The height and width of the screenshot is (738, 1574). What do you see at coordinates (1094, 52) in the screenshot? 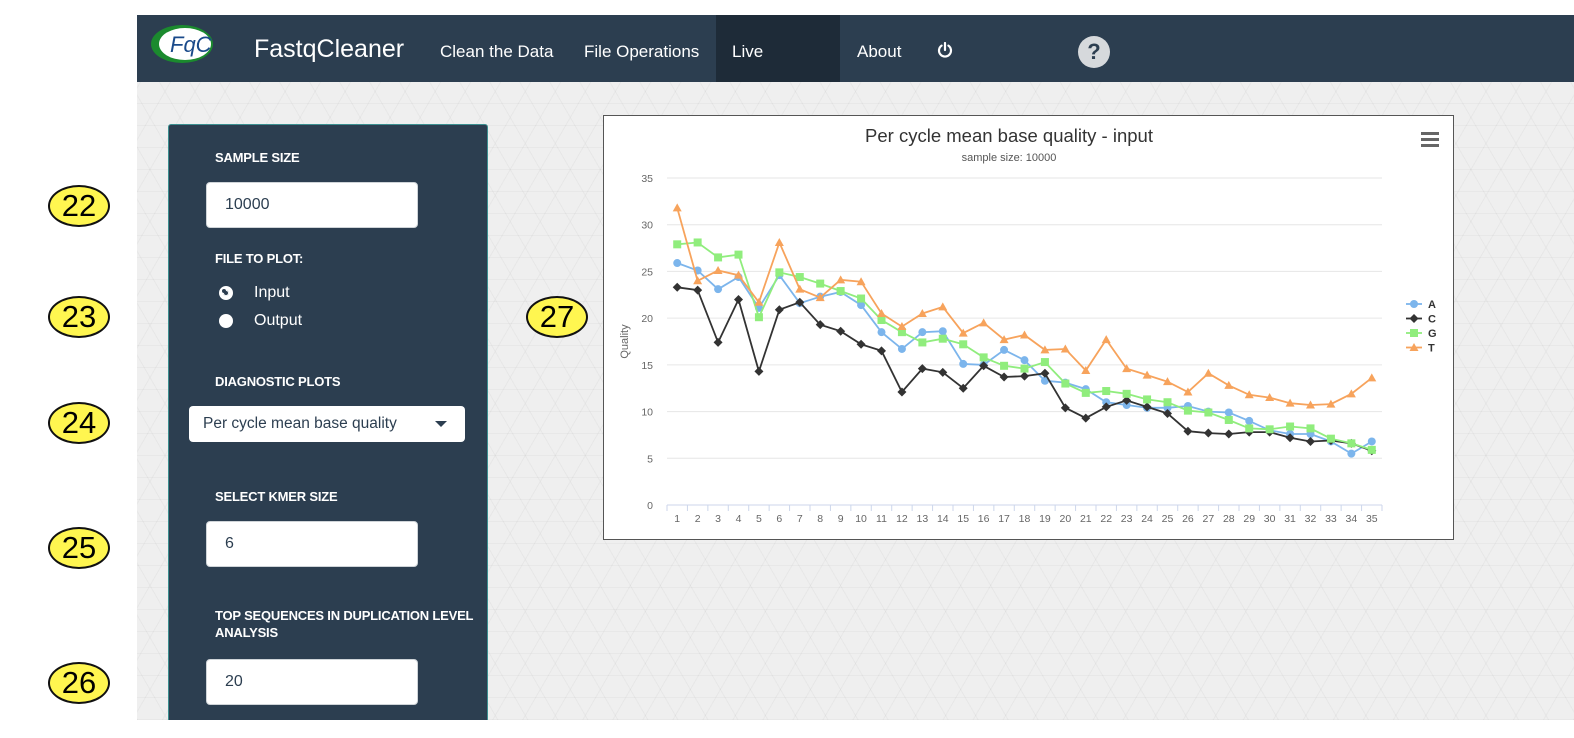
I see `help-icon: ?` at bounding box center [1094, 52].